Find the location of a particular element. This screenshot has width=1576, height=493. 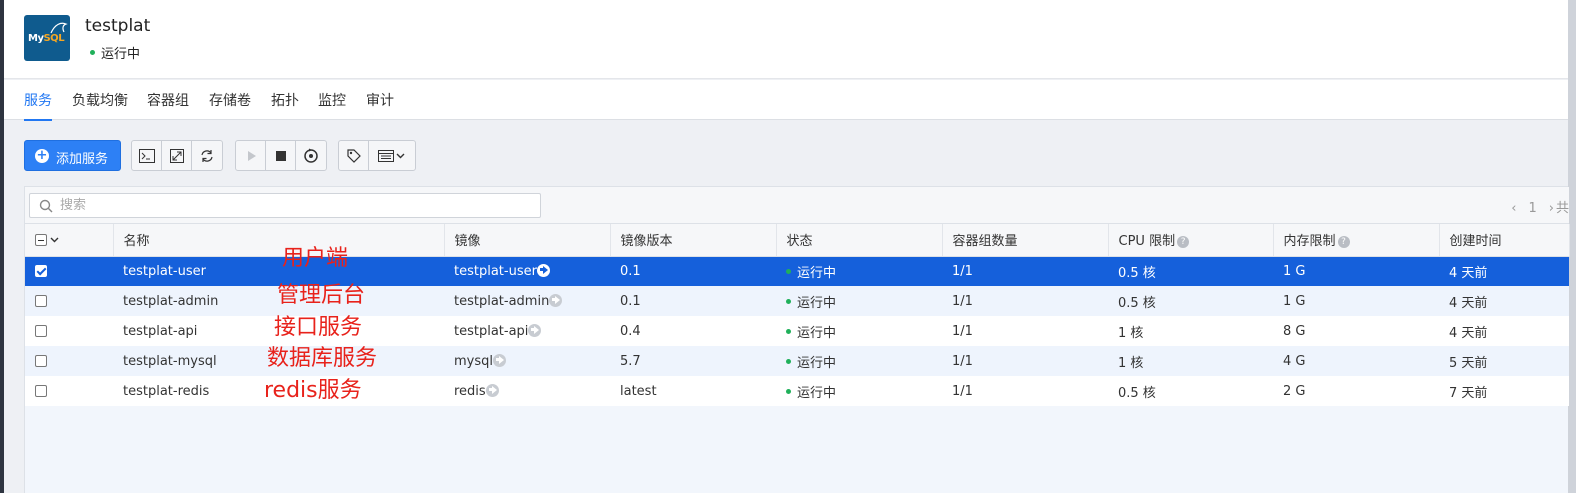

expand-button is located at coordinates (177, 155).